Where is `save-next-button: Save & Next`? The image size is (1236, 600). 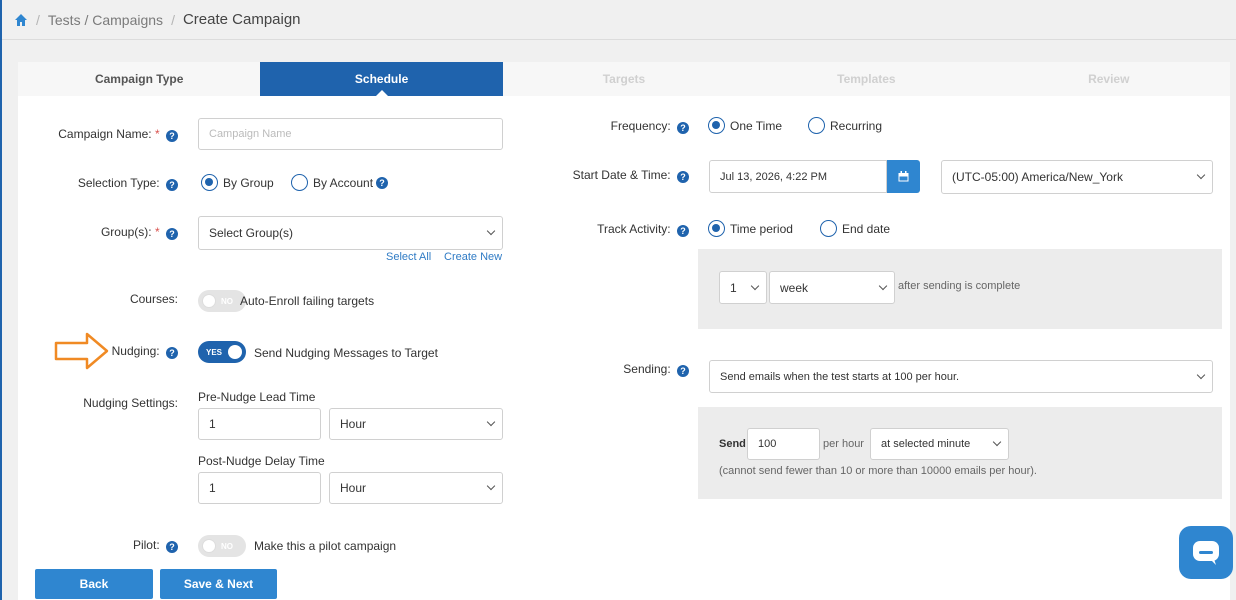 save-next-button: Save & Next is located at coordinates (218, 584).